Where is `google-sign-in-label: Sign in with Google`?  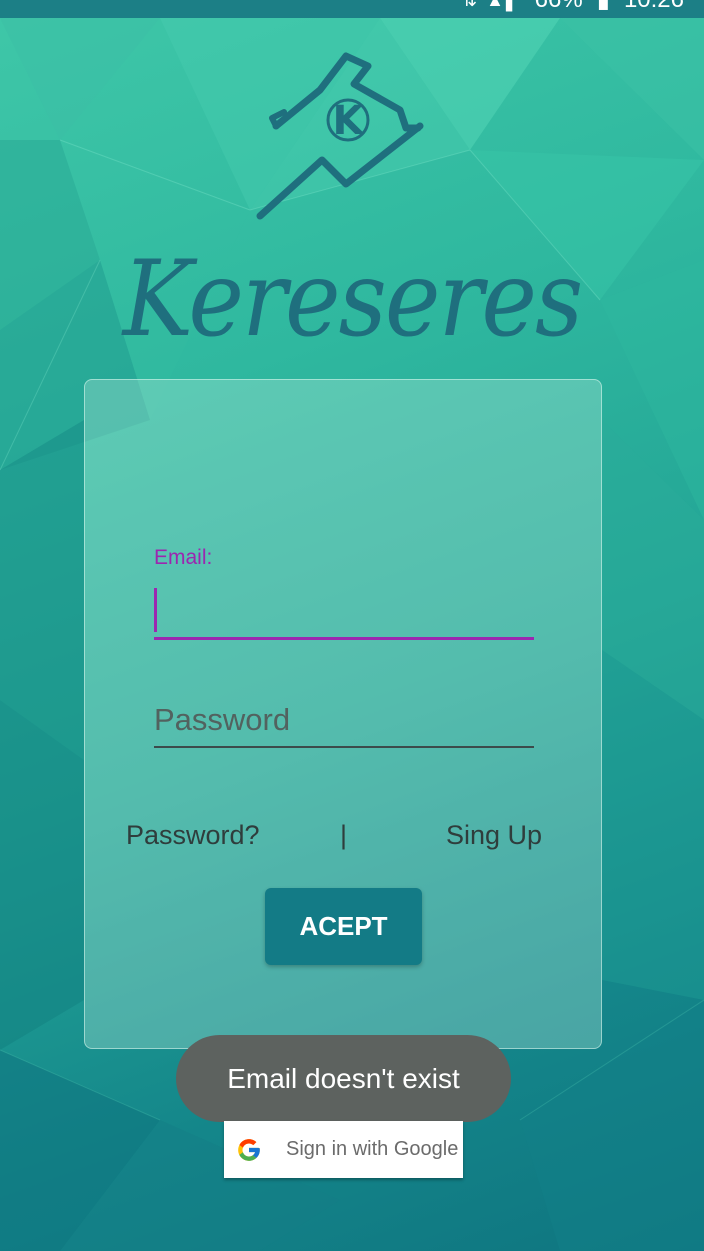 google-sign-in-label: Sign in with Google is located at coordinates (372, 1149).